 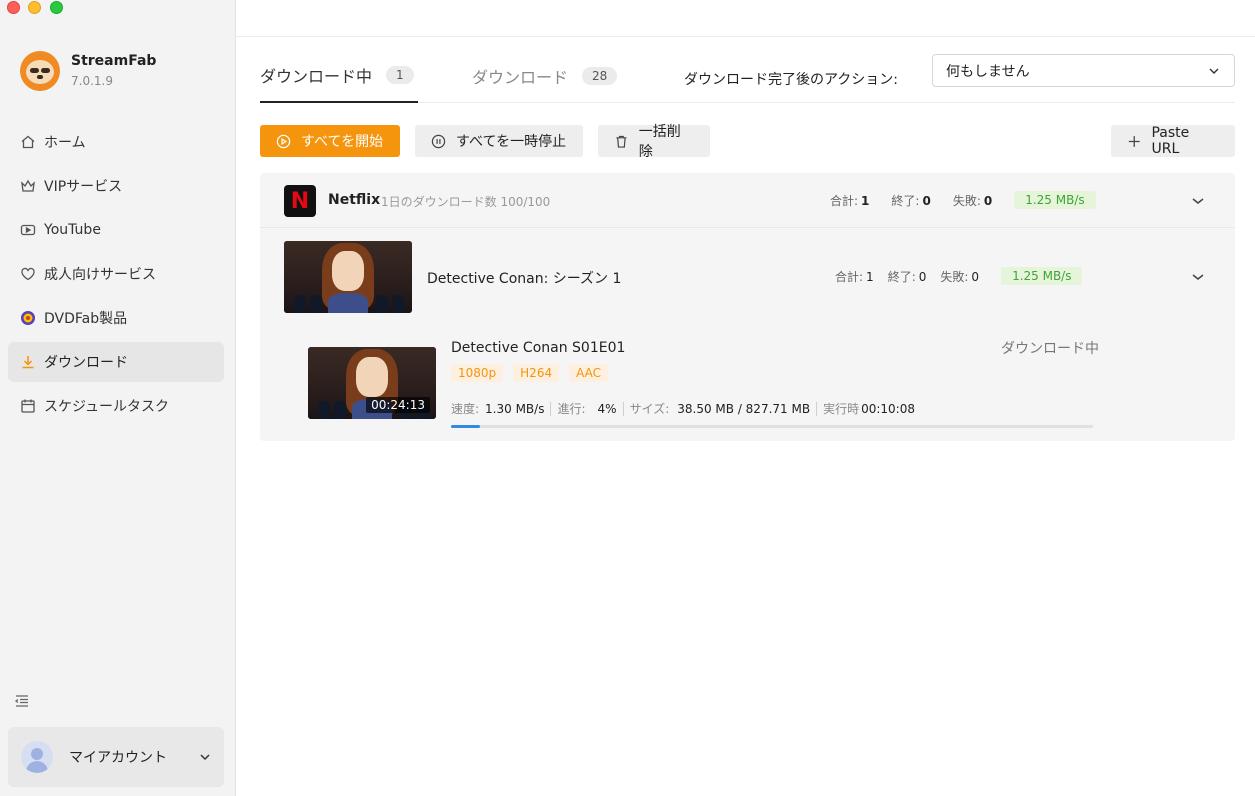 I want to click on sidebar-item-adult: 成人向けサービス, so click(x=116, y=274).